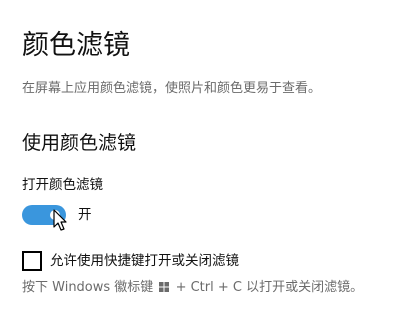 This screenshot has height=328, width=401. I want to click on shortcut-hint: 按下 Windows 徽标键 + Ctrl + C 以打开或关闭滤镜。, so click(192, 288).